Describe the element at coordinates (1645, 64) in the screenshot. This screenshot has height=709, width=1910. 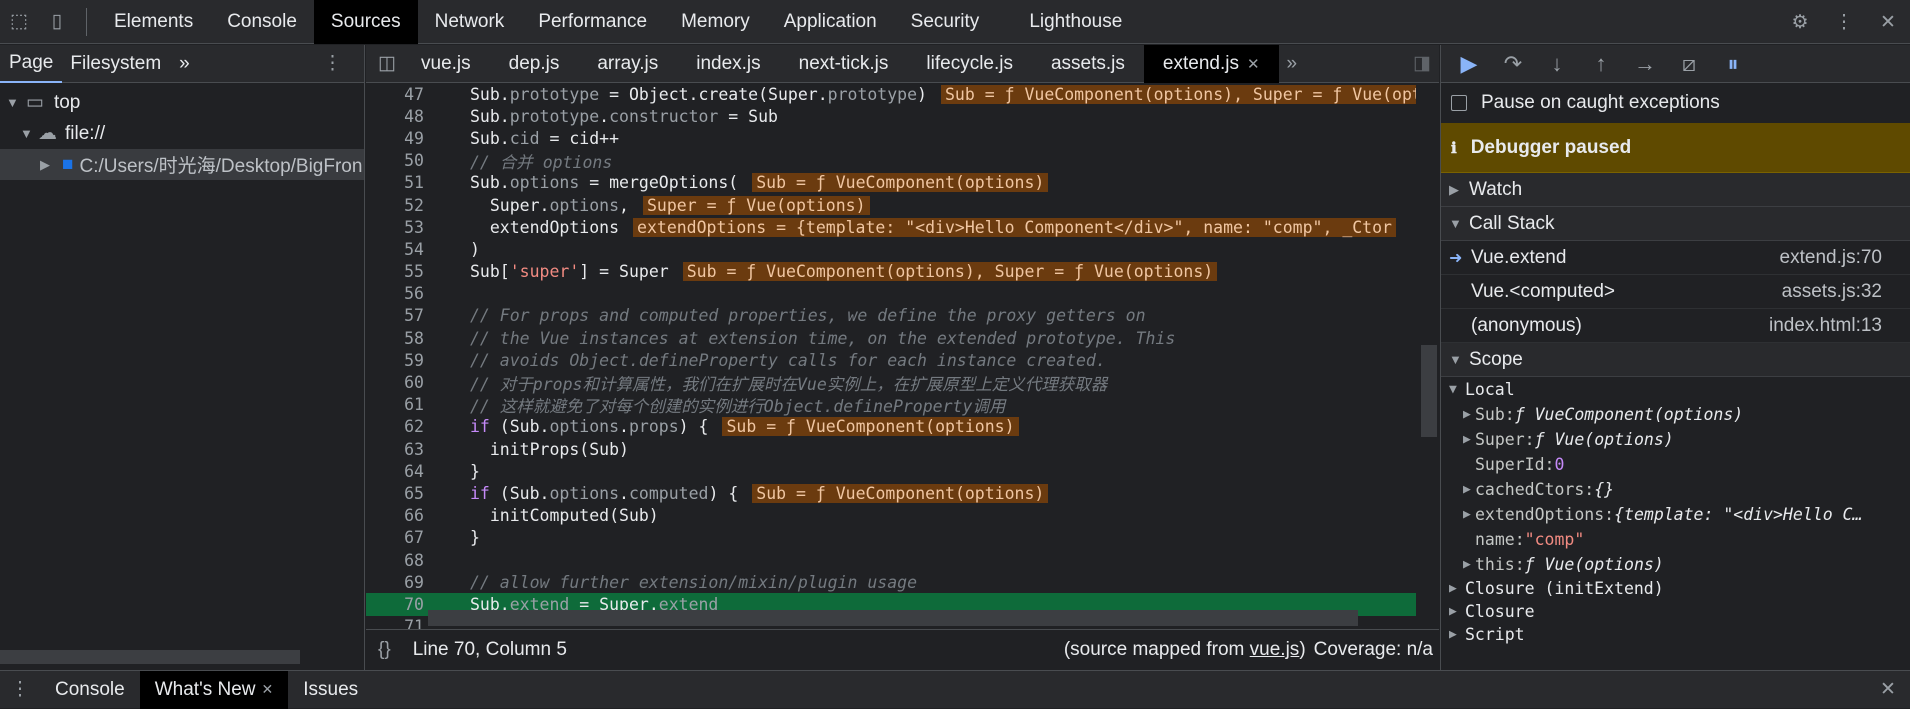
I see `step-icon: →` at that location.